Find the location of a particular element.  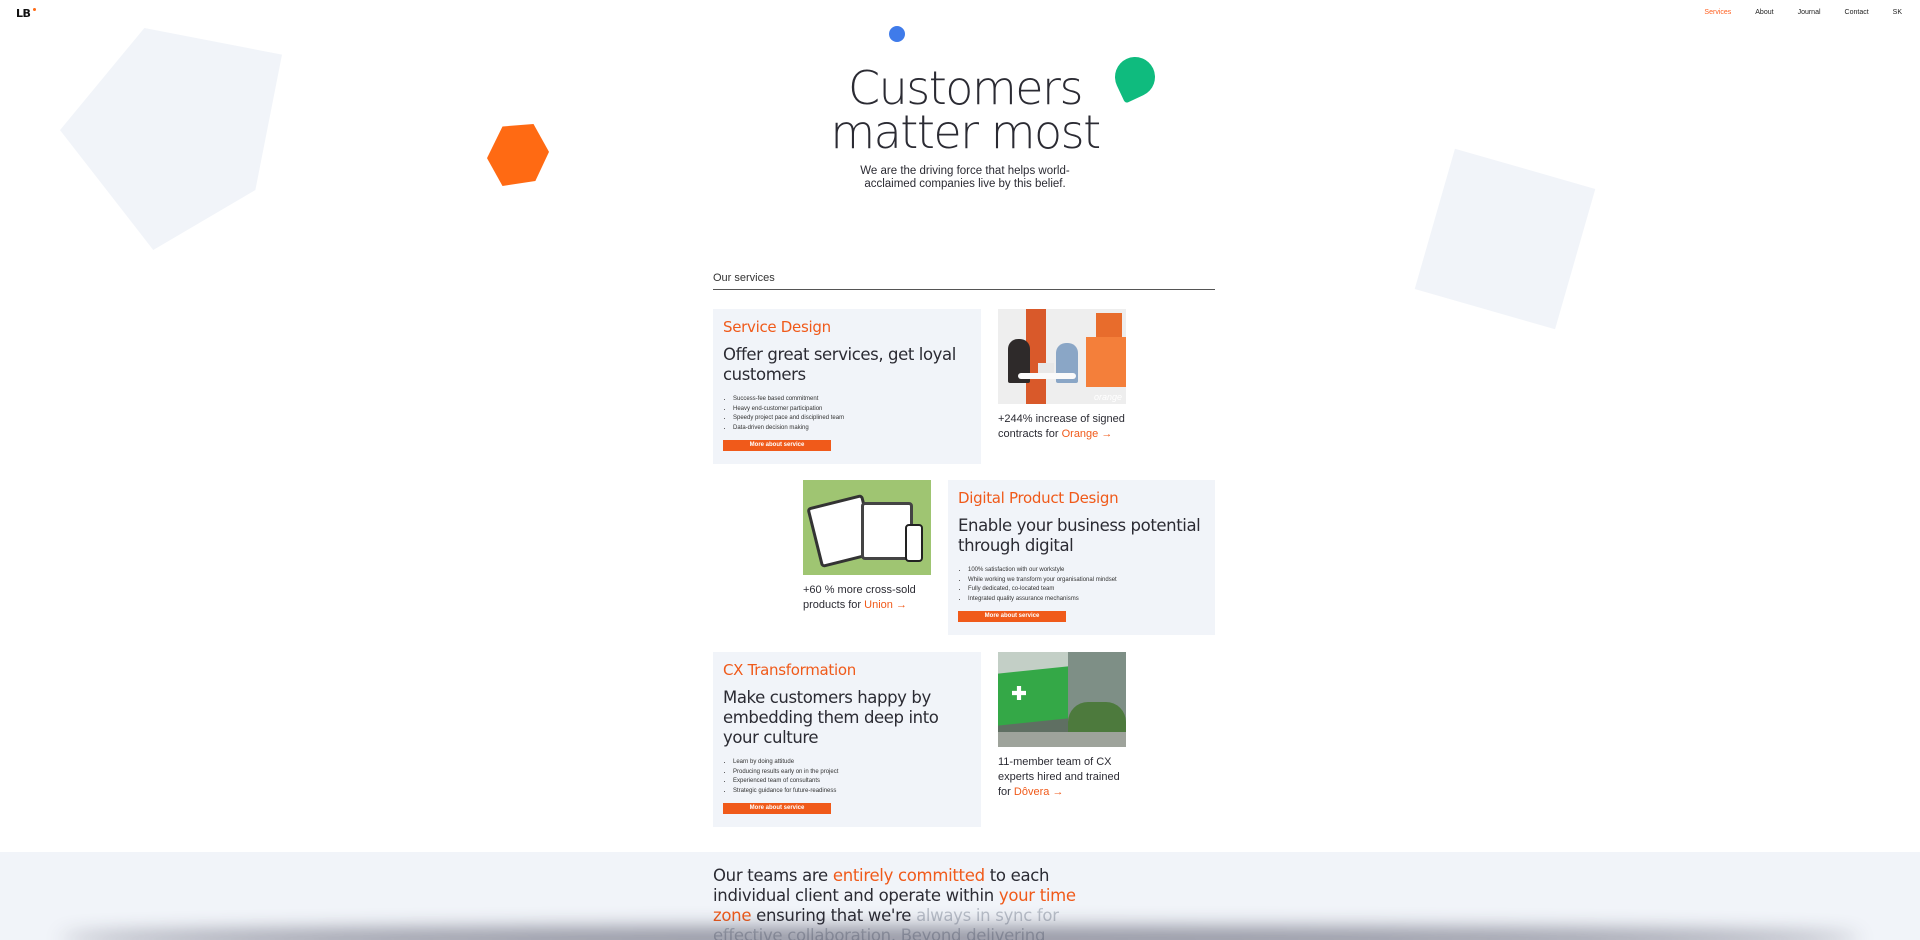

services-section: Our services is located at coordinates (964, 281).